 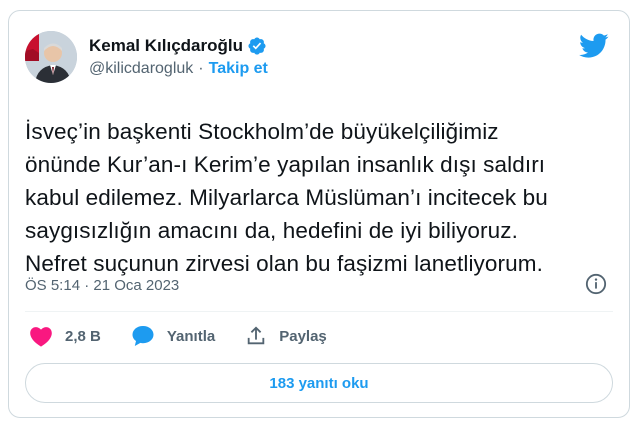 I want to click on like-count: 2,8 B, so click(x=83, y=336).